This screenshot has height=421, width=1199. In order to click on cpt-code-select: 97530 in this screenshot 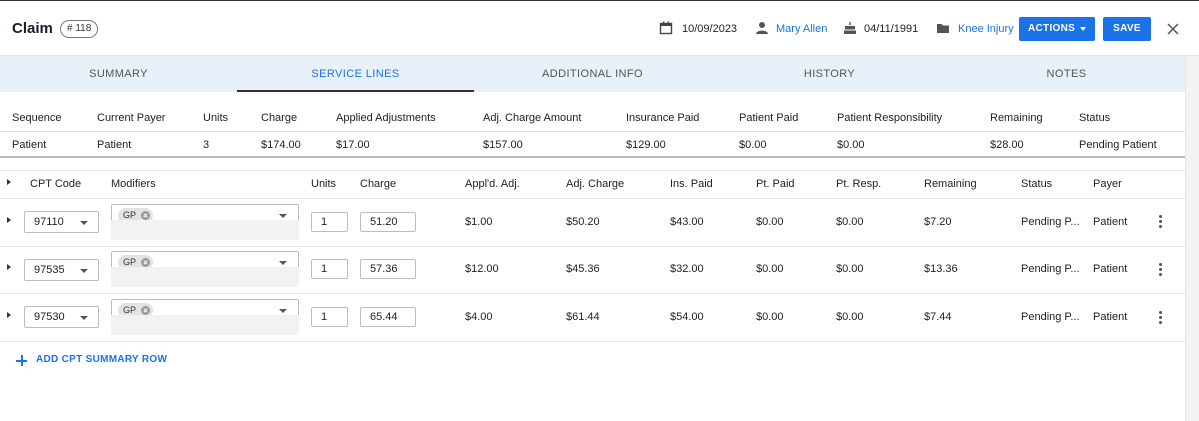, I will do `click(61, 317)`.